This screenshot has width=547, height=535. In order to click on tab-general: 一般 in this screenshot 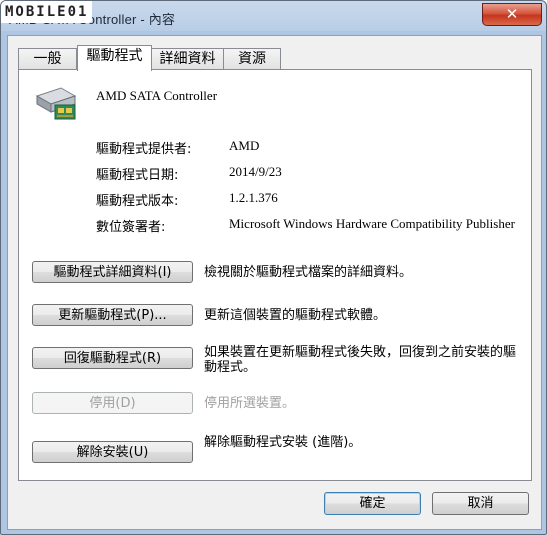, I will do `click(47, 58)`.